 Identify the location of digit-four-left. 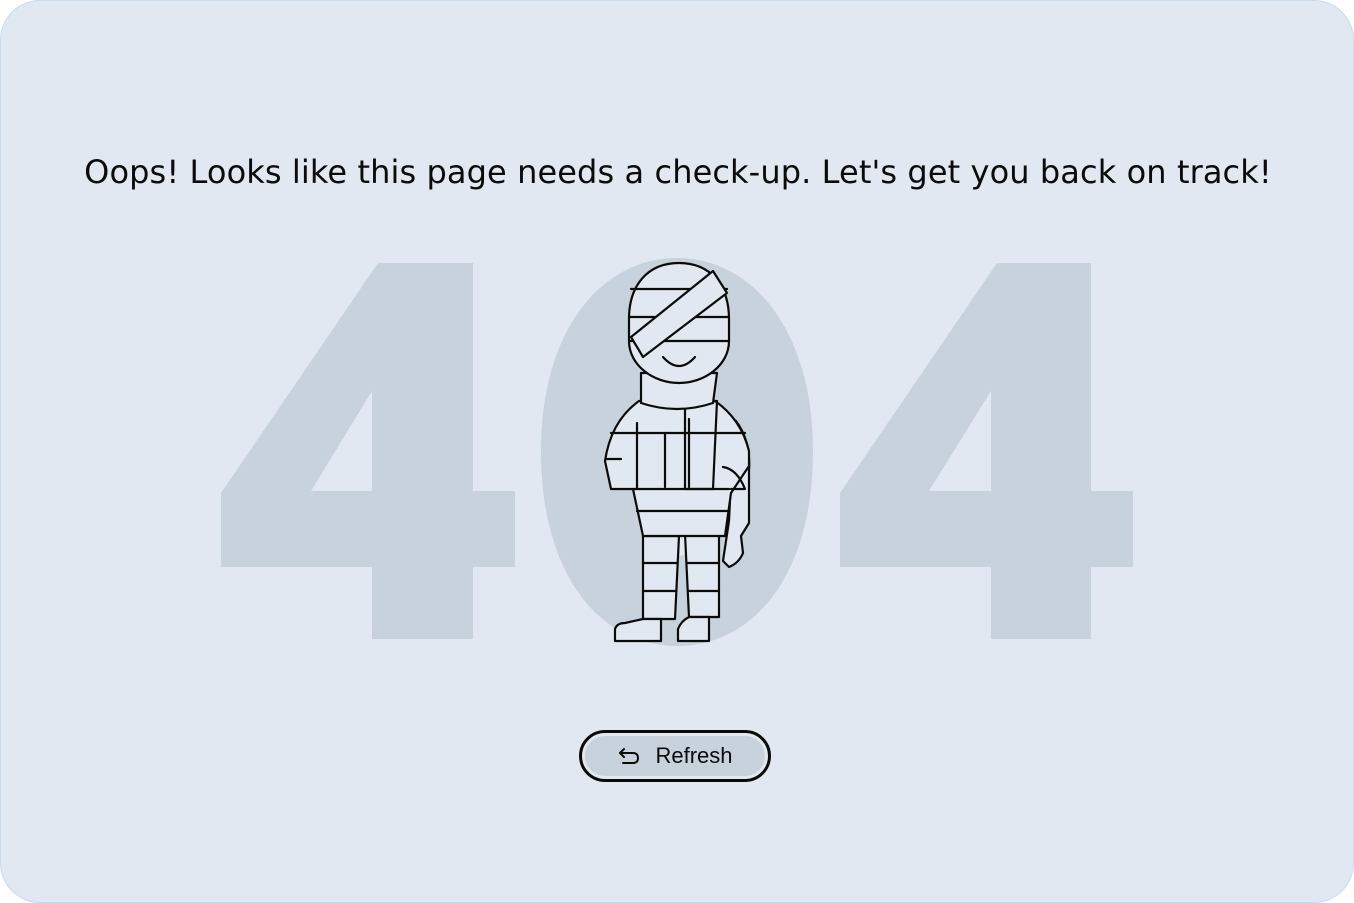
(368, 451).